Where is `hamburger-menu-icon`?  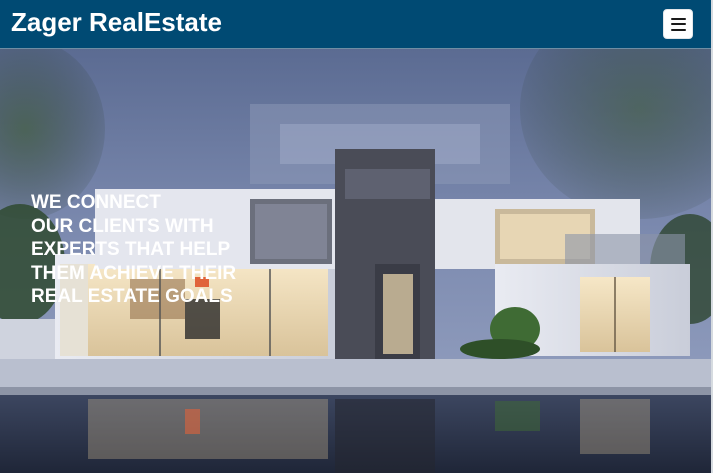
hamburger-menu-icon is located at coordinates (678, 24).